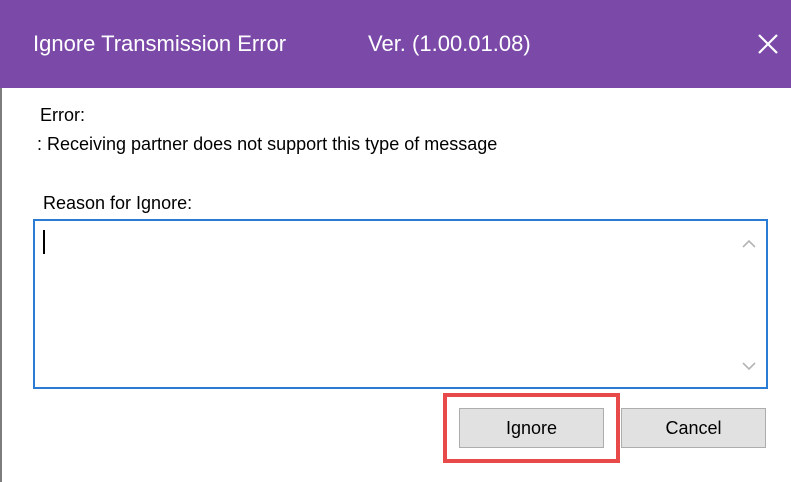  What do you see at coordinates (44, 242) in the screenshot?
I see `text-caret` at bounding box center [44, 242].